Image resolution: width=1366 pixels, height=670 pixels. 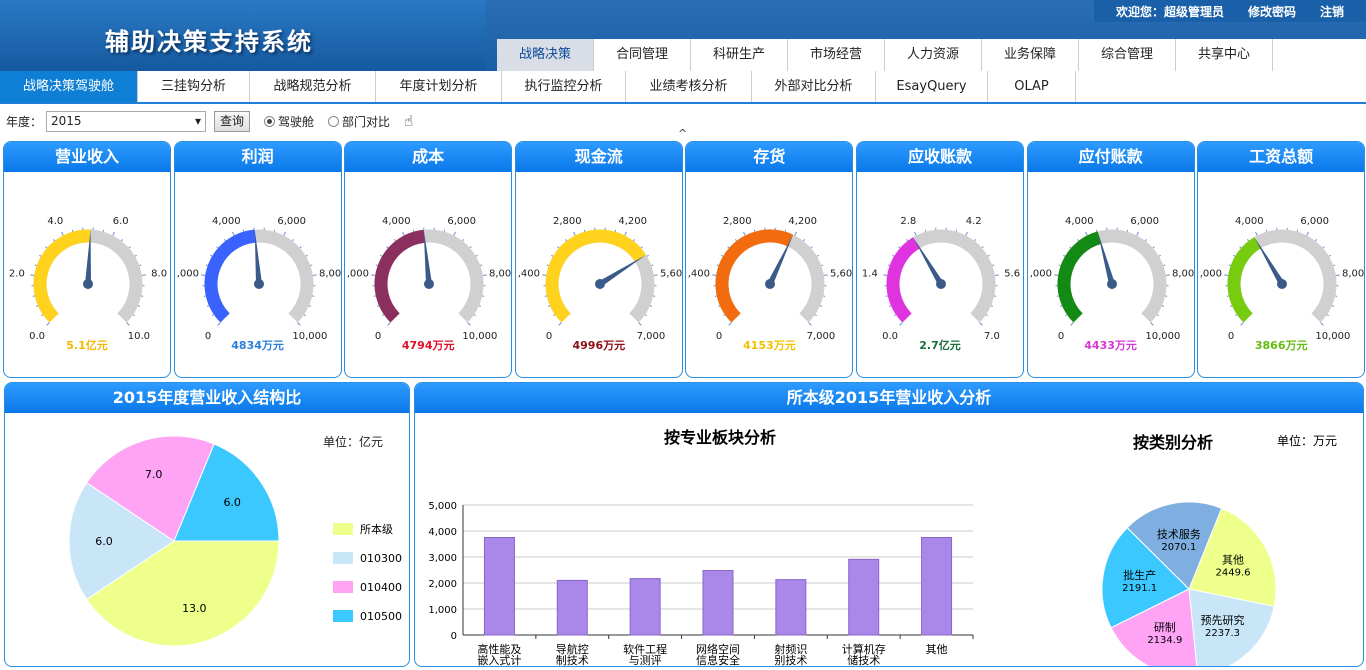 What do you see at coordinates (209, 41) in the screenshot?
I see `app-title: 辅助决策支持系统` at bounding box center [209, 41].